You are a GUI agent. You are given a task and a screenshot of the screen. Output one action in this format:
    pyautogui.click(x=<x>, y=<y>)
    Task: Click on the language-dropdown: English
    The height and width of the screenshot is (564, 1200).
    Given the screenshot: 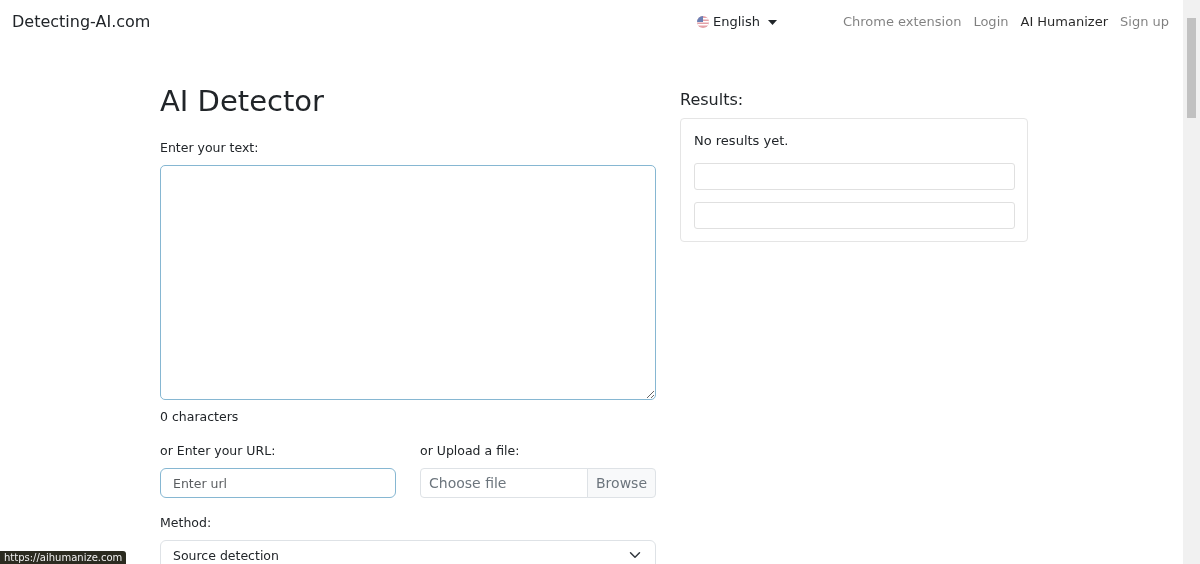 What is the action you would take?
    pyautogui.click(x=736, y=22)
    